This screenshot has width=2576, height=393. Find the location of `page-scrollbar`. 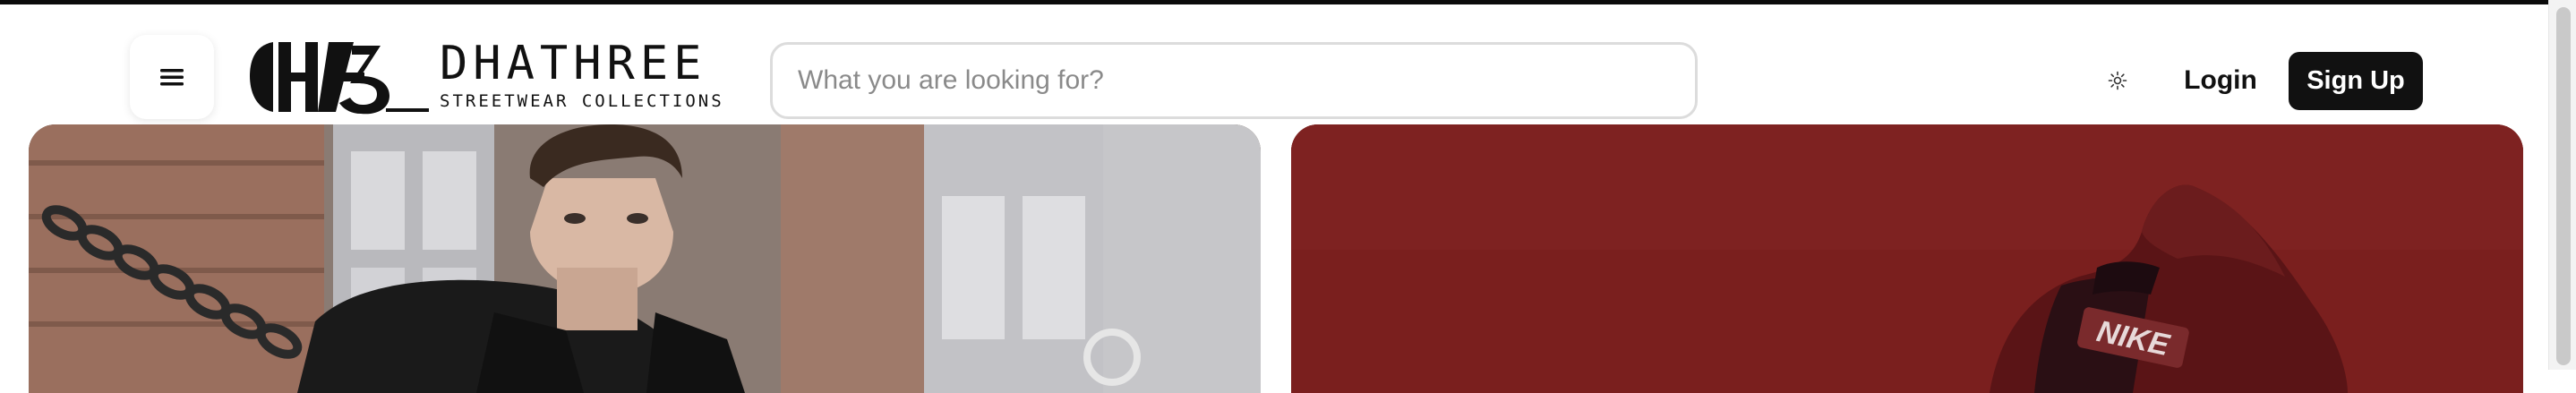

page-scrollbar is located at coordinates (2562, 185).